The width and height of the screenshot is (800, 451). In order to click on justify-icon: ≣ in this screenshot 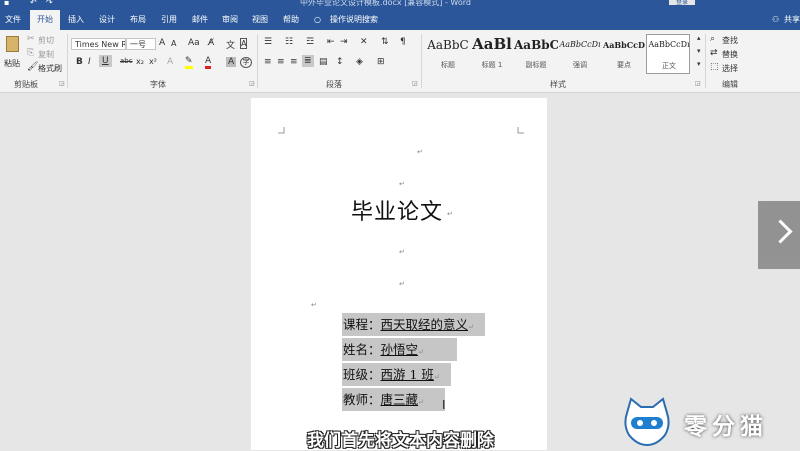, I will do `click(308, 61)`.